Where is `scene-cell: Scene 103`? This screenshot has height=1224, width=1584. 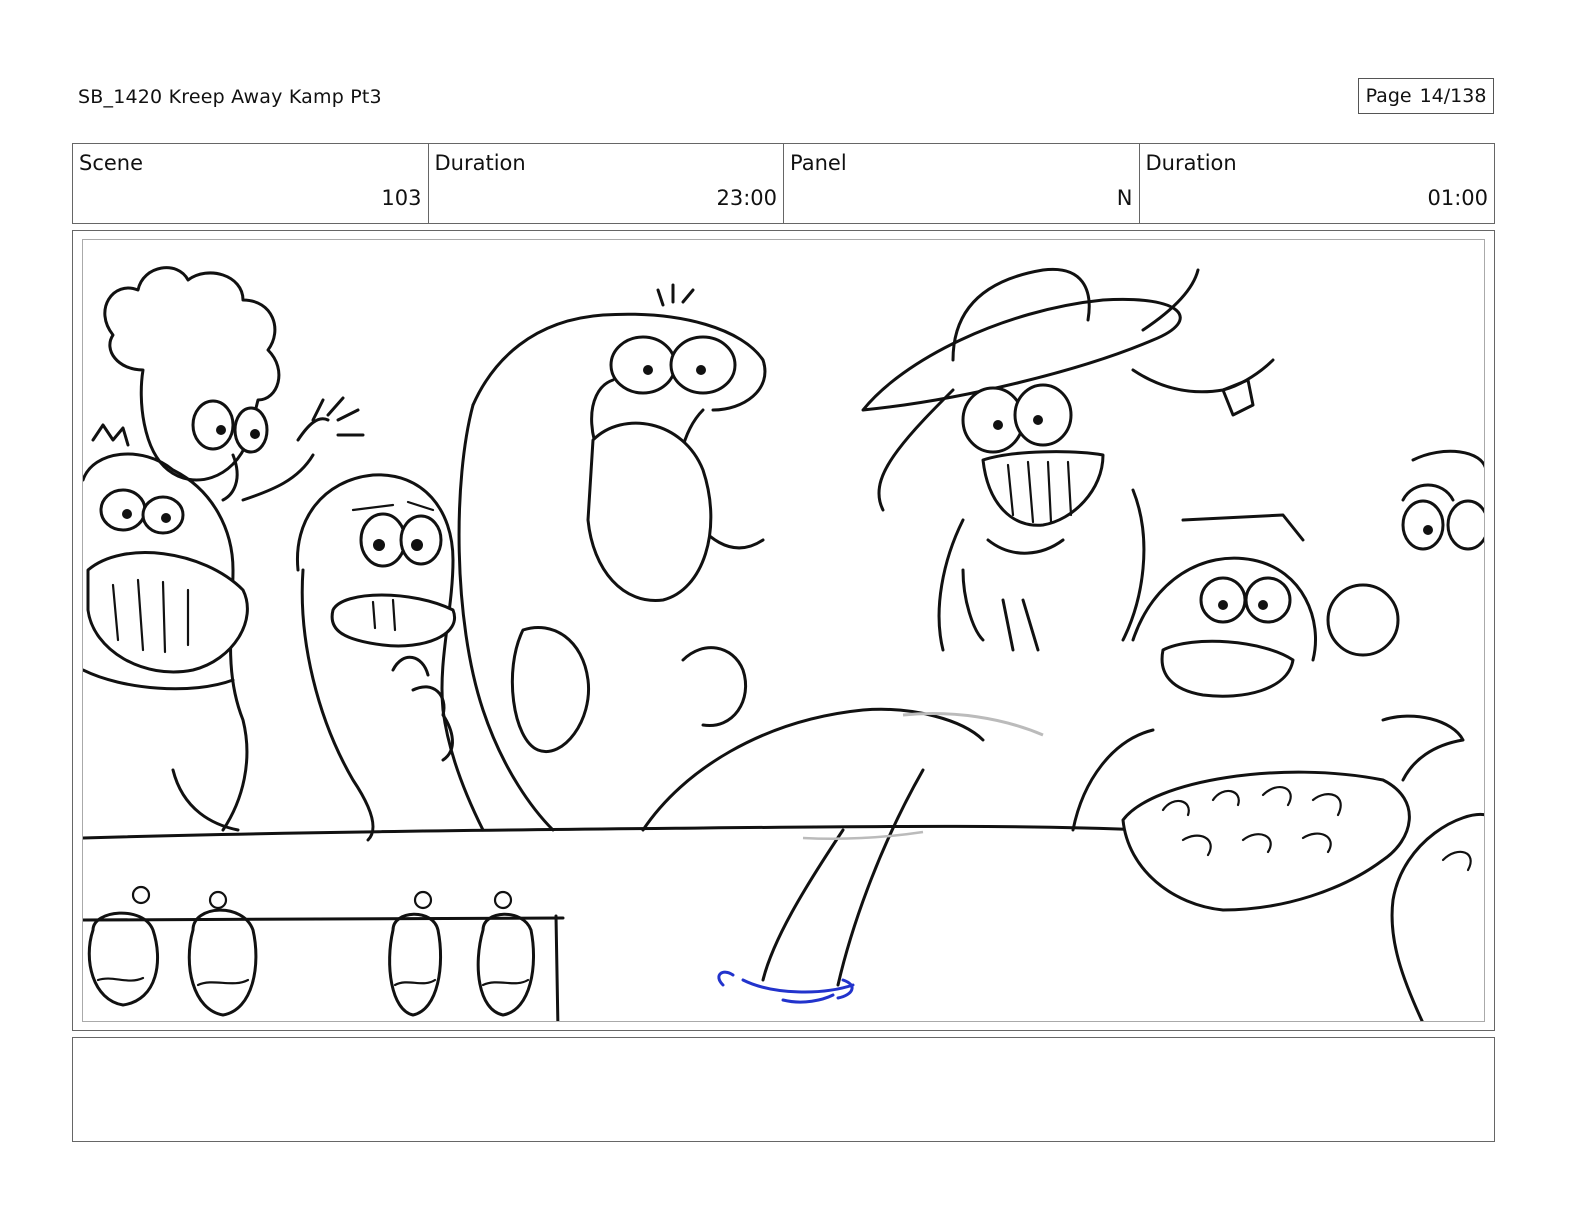 scene-cell: Scene 103 is located at coordinates (251, 183).